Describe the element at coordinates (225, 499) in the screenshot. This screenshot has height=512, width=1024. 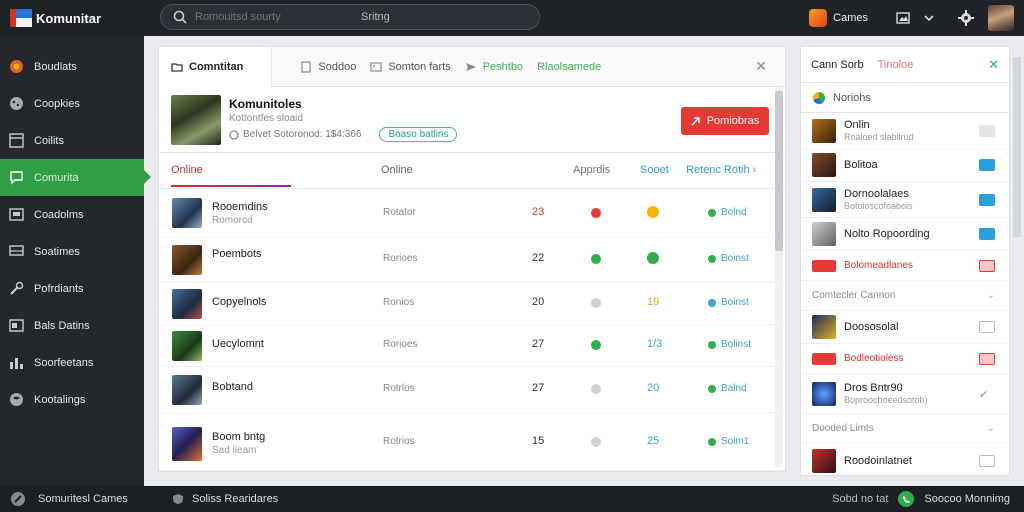
I see `bottom-mid: Soliss Rearidares` at that location.